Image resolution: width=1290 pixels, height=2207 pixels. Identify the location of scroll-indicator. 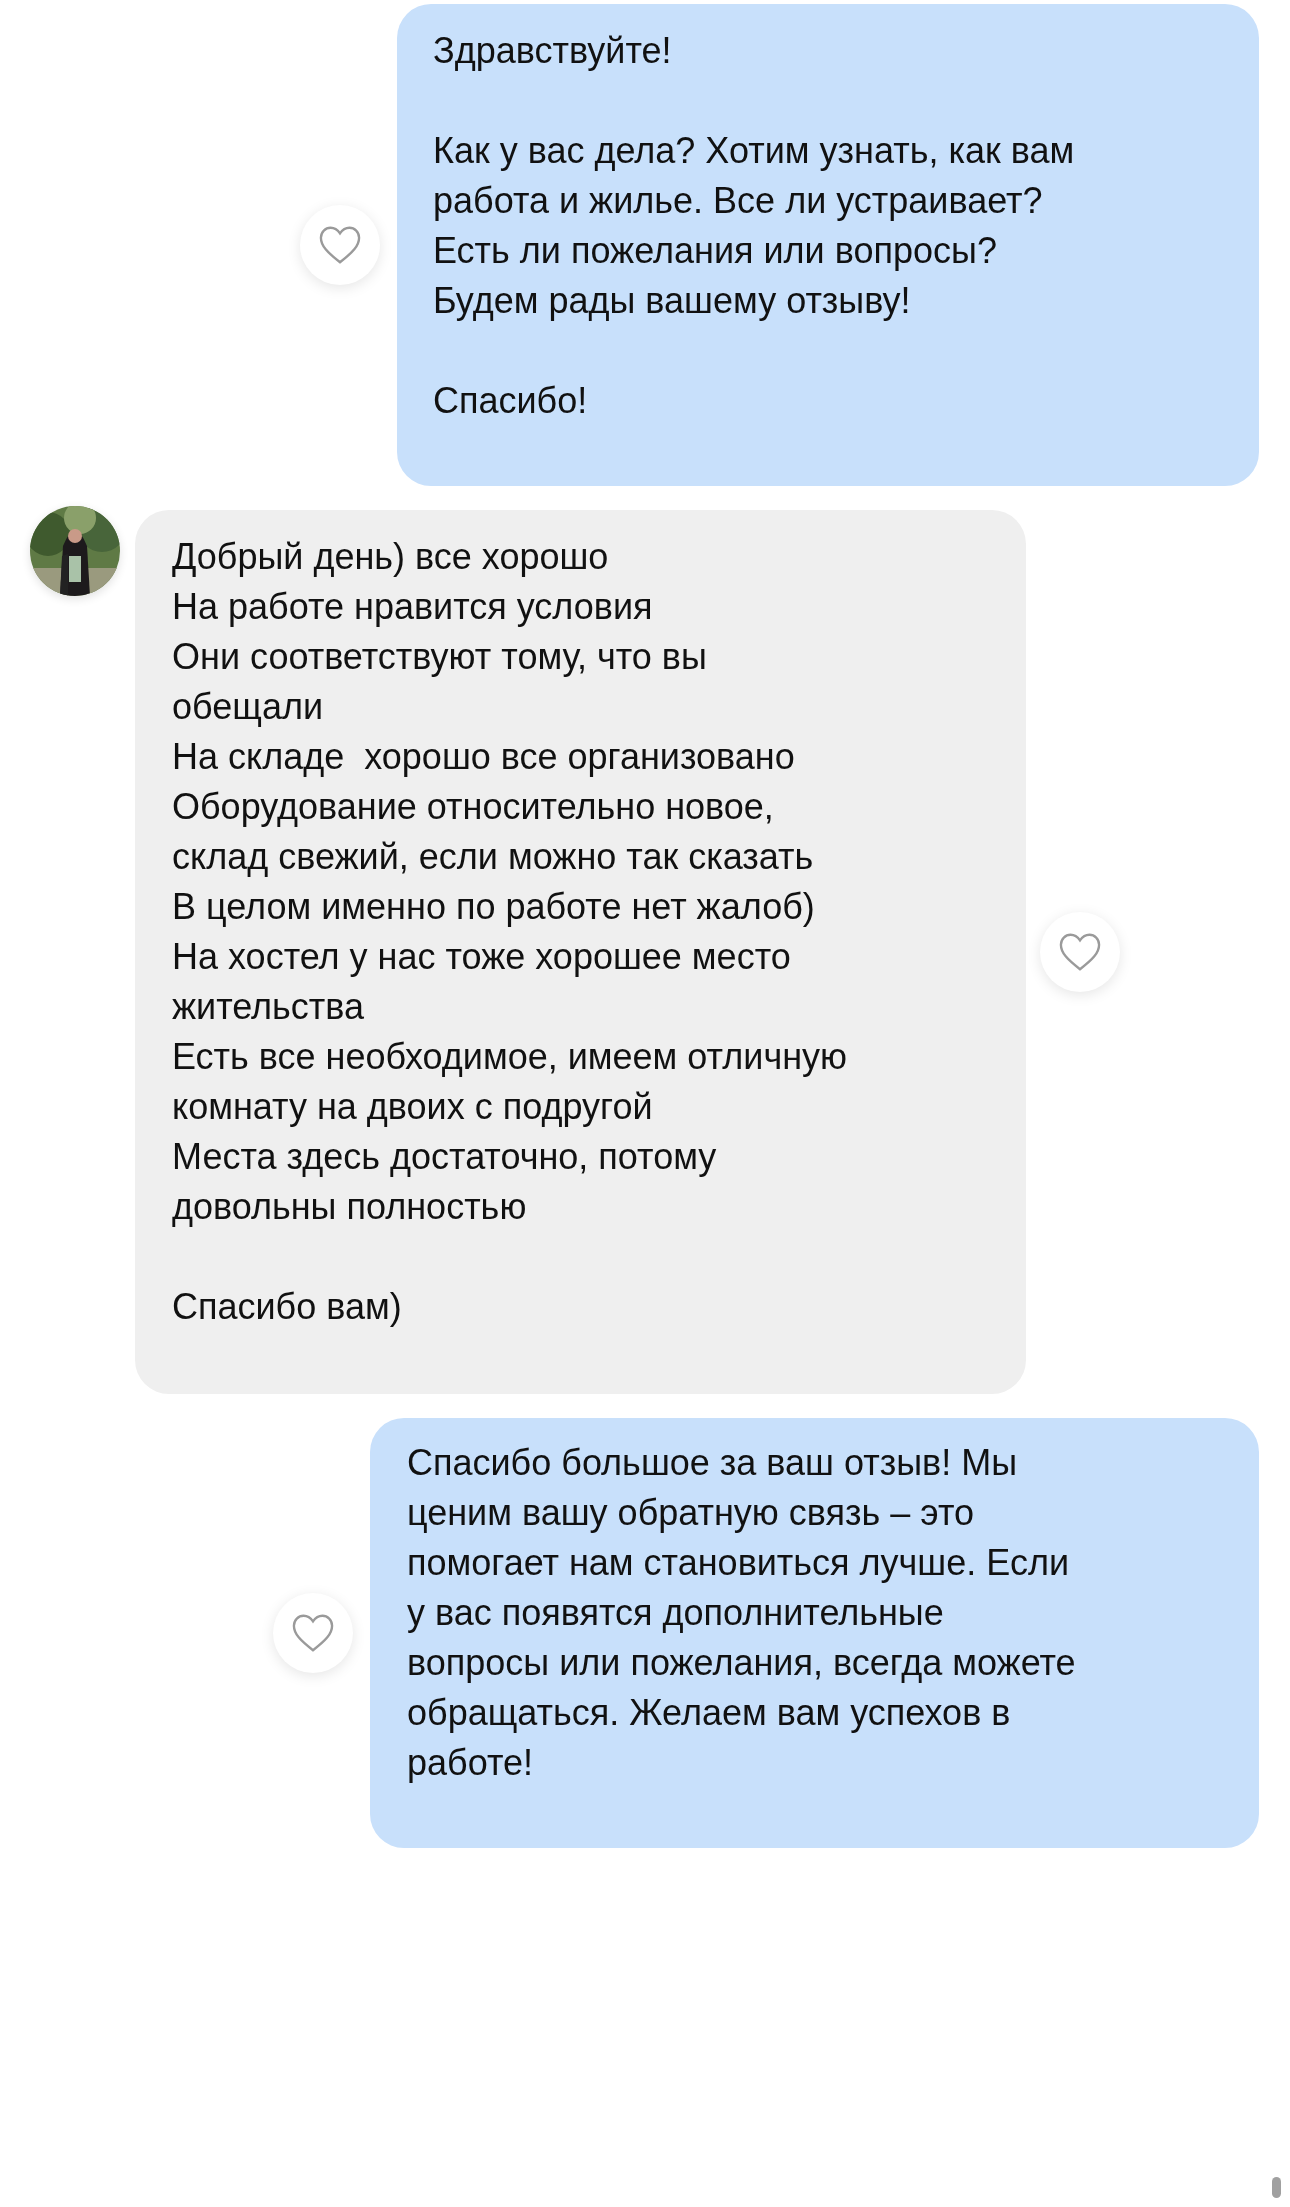
(1276, 2187).